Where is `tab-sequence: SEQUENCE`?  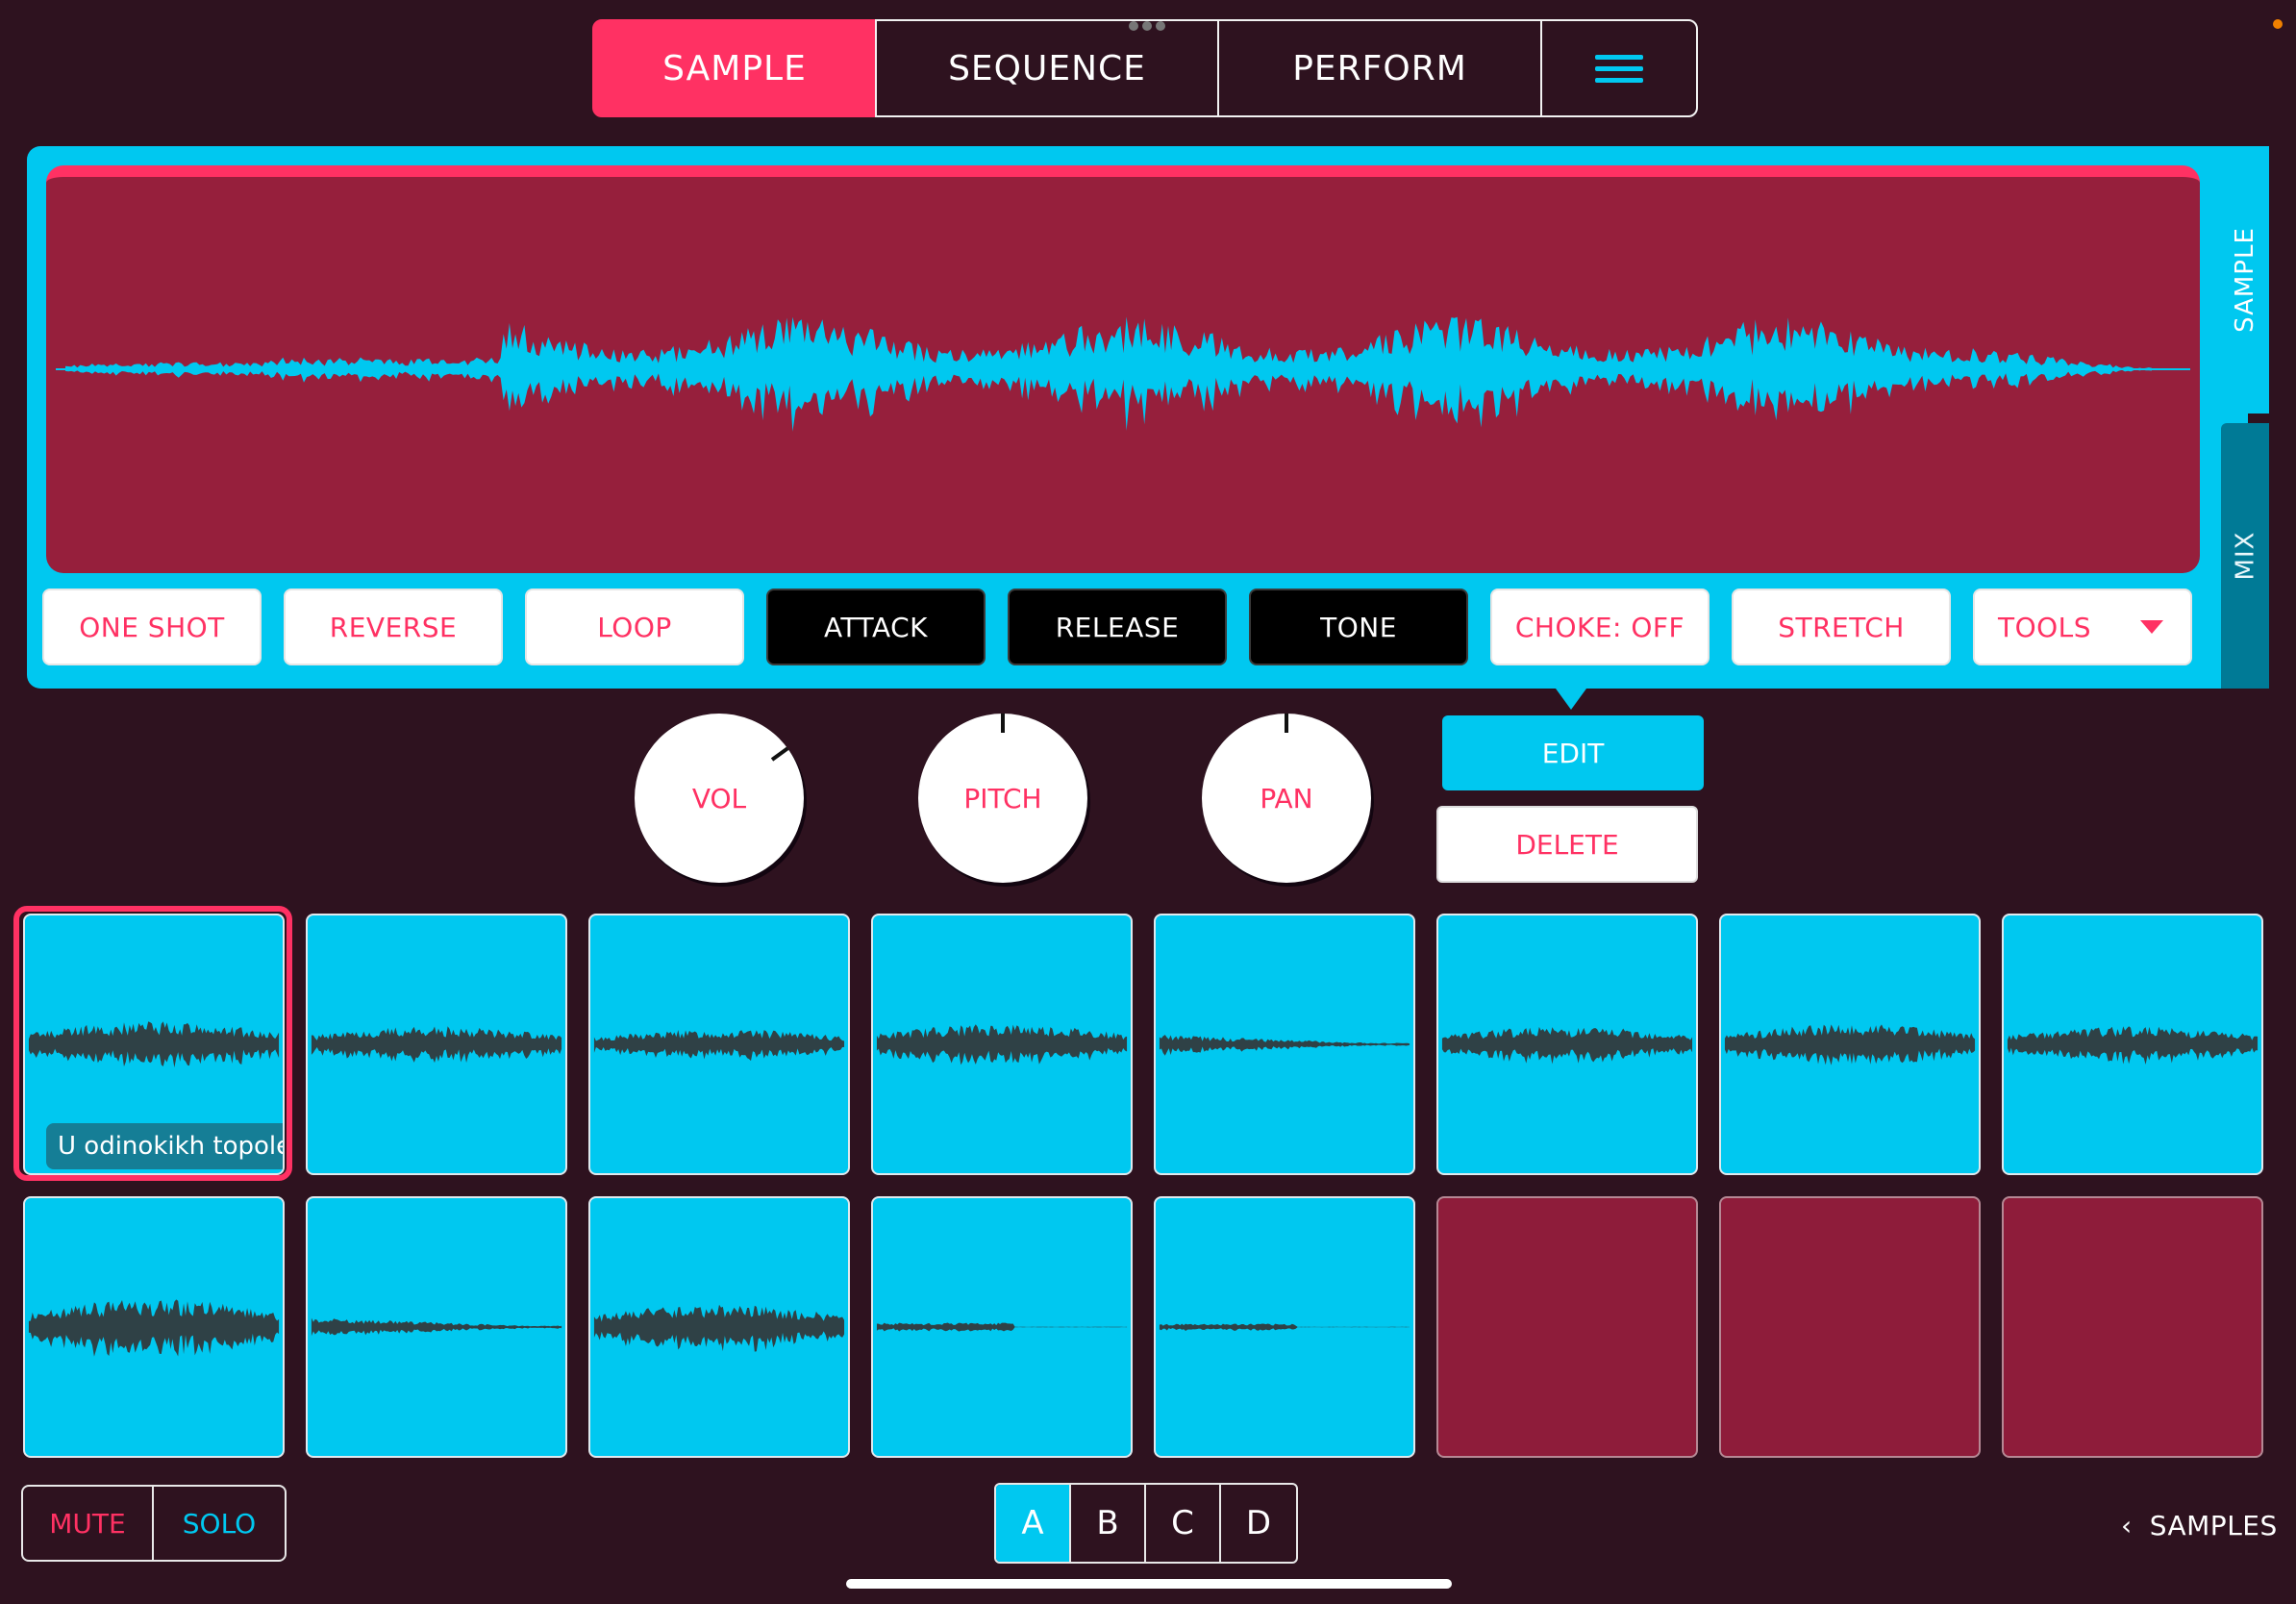
tab-sequence: SEQUENCE is located at coordinates (1047, 68).